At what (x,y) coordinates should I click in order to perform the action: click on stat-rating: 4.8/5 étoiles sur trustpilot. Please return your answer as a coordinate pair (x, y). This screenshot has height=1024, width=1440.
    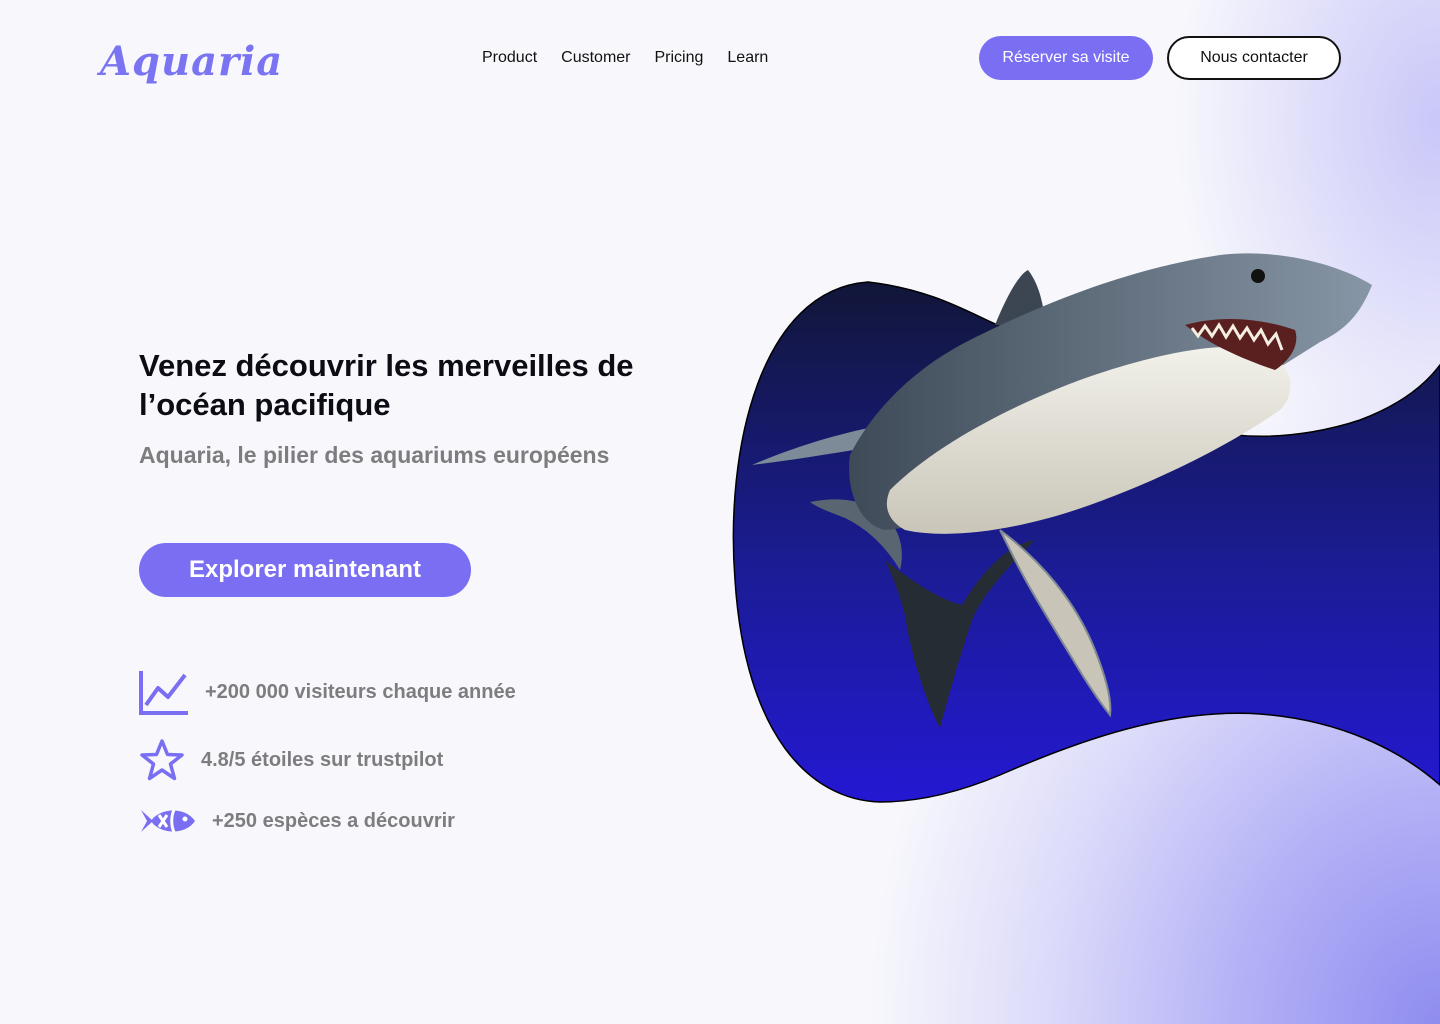
    Looking at the image, I should click on (291, 760).